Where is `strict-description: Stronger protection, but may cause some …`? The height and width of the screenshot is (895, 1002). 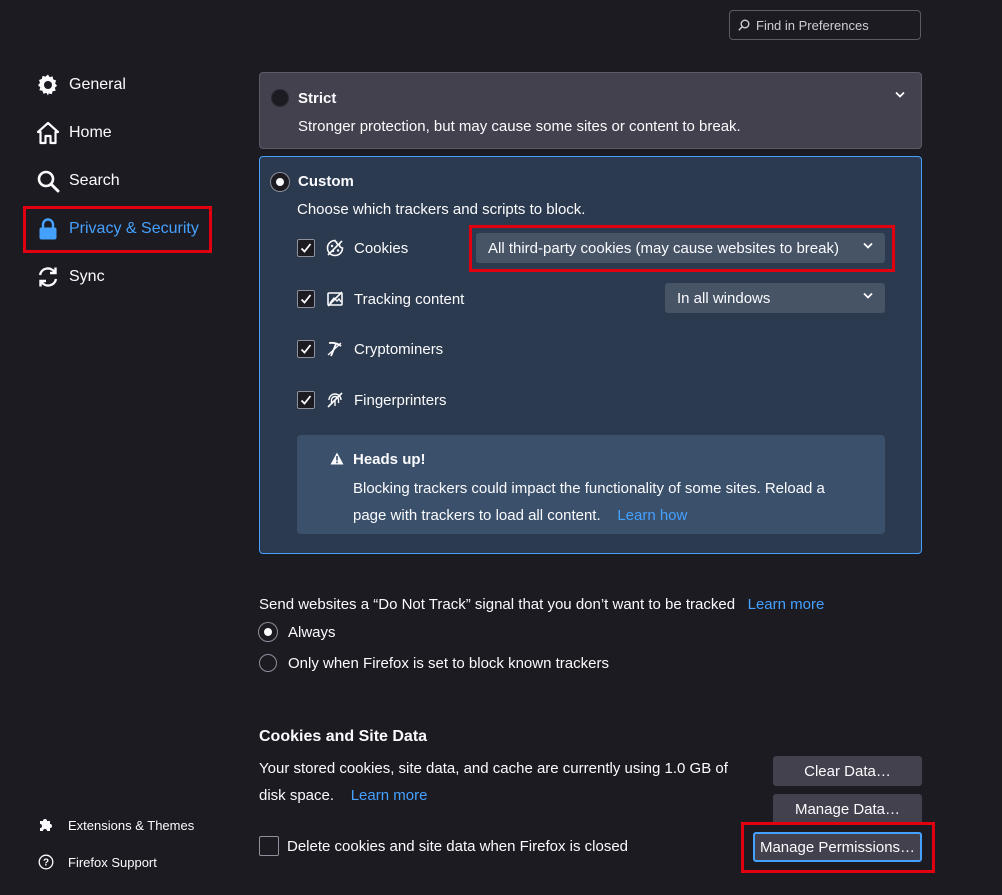
strict-description: Stronger protection, but may cause some … is located at coordinates (519, 126).